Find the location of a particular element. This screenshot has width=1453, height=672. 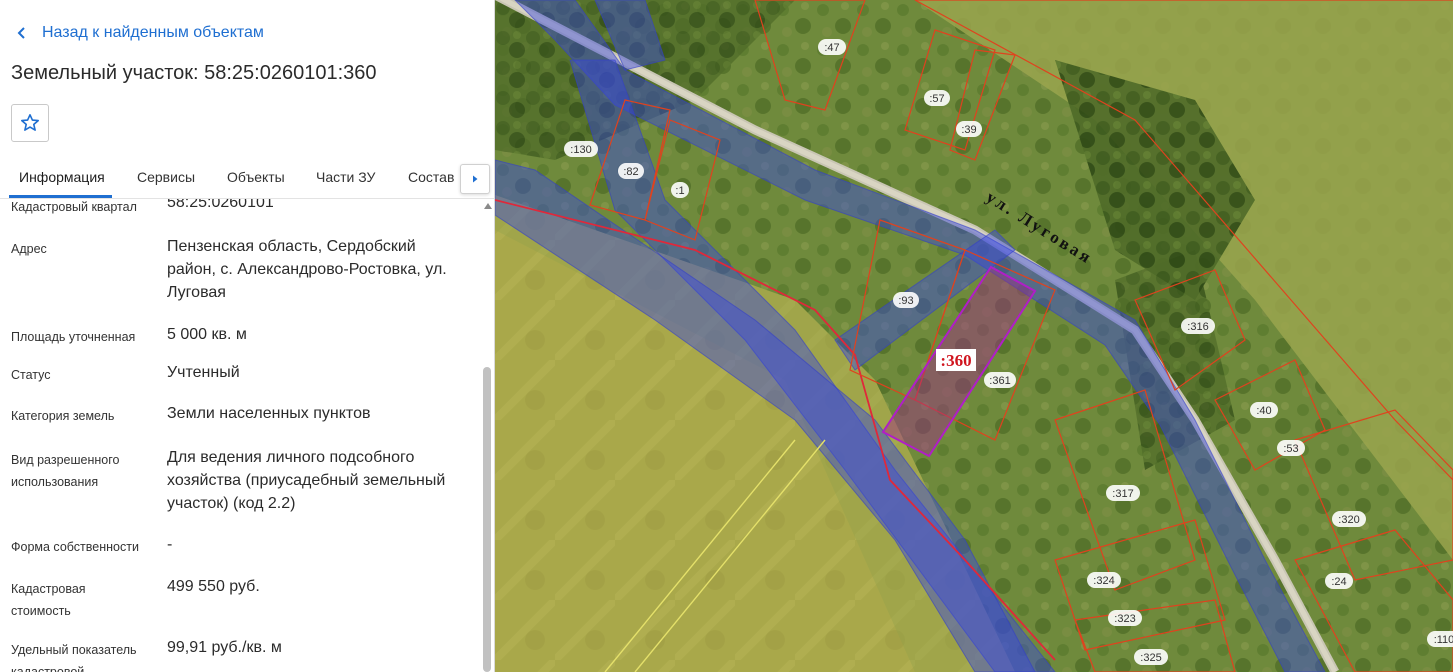

svg-text: :361 is located at coordinates (999, 381).